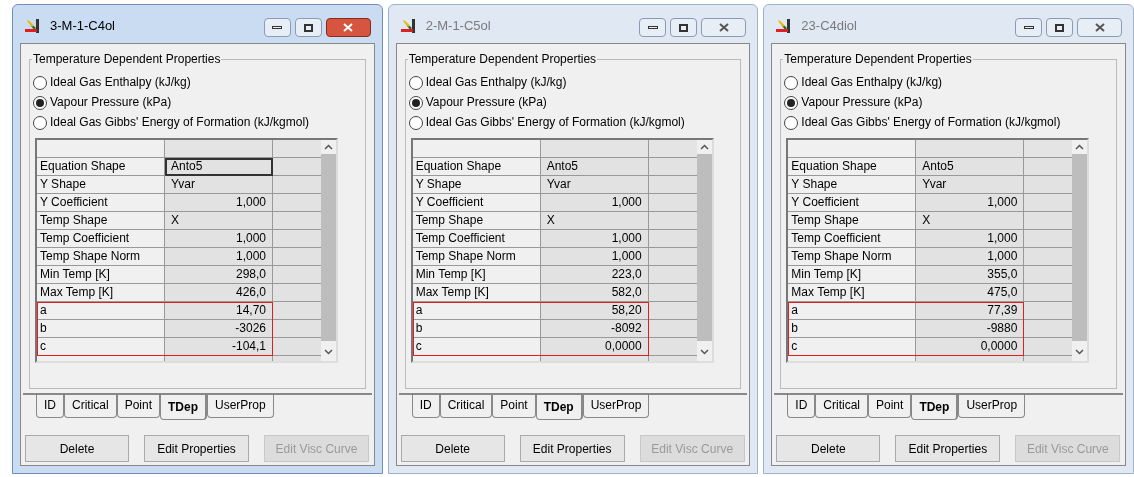  What do you see at coordinates (219, 275) in the screenshot?
I see `property-value: 298,0` at bounding box center [219, 275].